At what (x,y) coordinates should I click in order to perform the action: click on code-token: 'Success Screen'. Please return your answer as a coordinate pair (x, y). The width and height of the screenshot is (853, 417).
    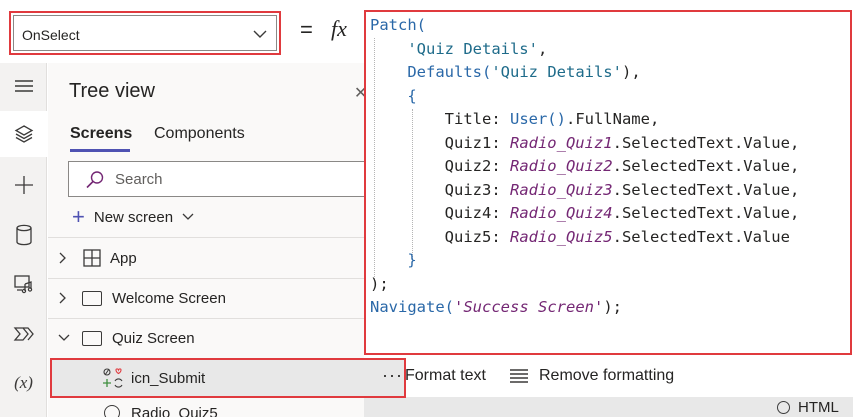
    Looking at the image, I should click on (529, 307).